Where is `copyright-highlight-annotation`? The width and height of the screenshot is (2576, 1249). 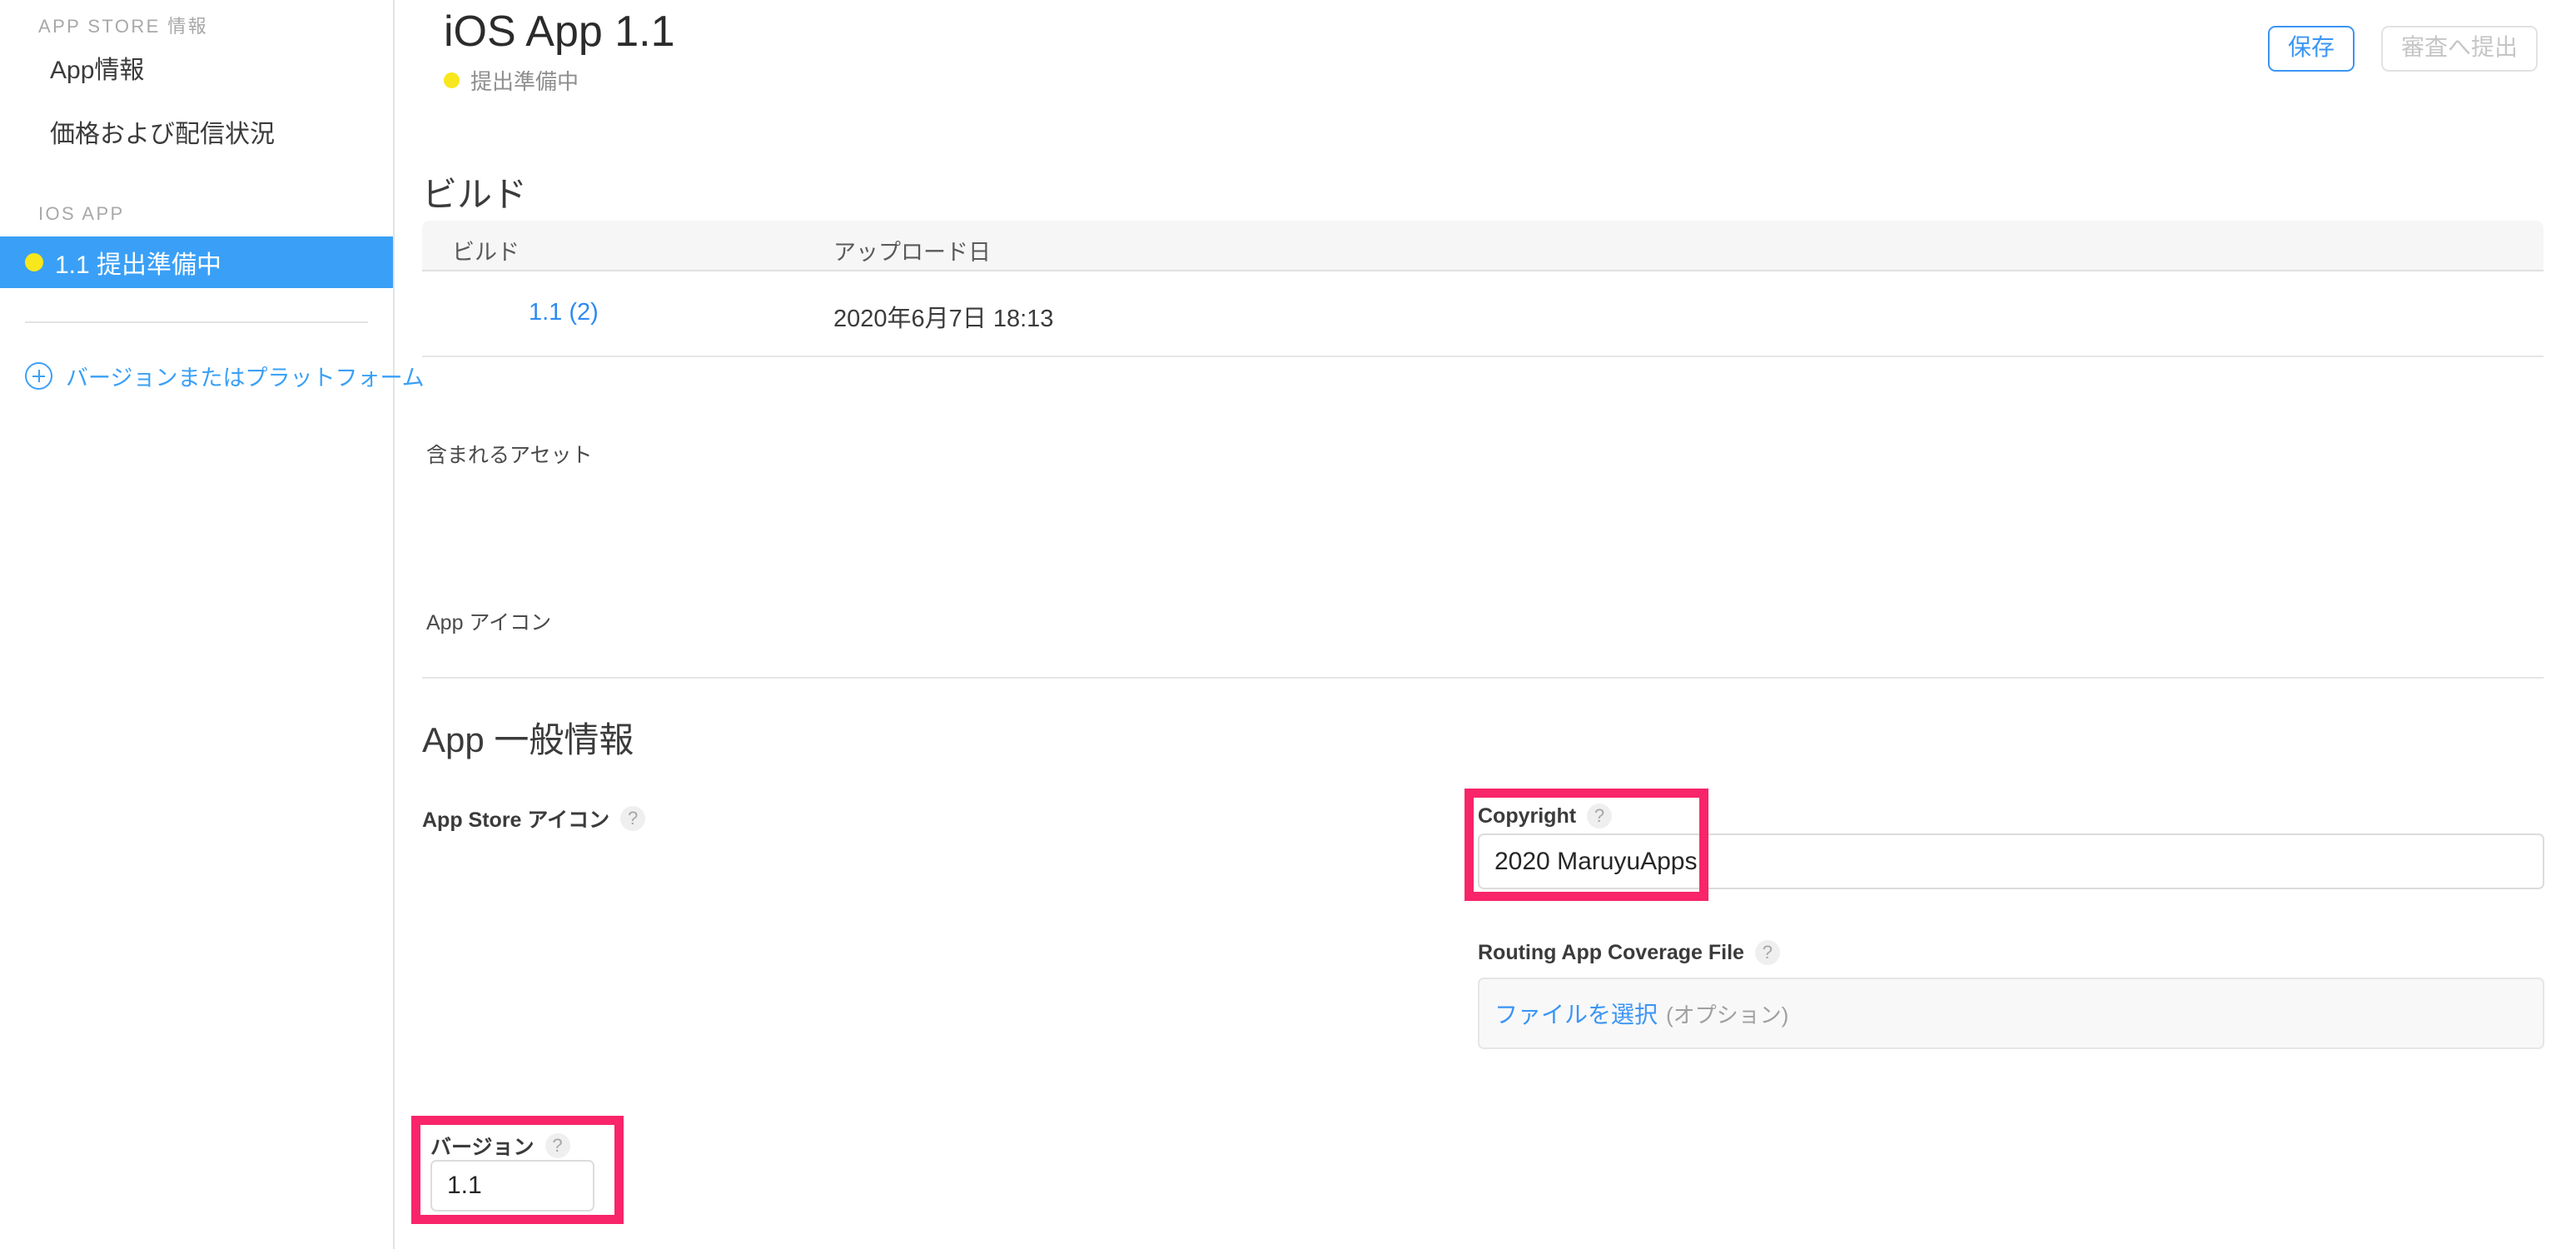 copyright-highlight-annotation is located at coordinates (1586, 845).